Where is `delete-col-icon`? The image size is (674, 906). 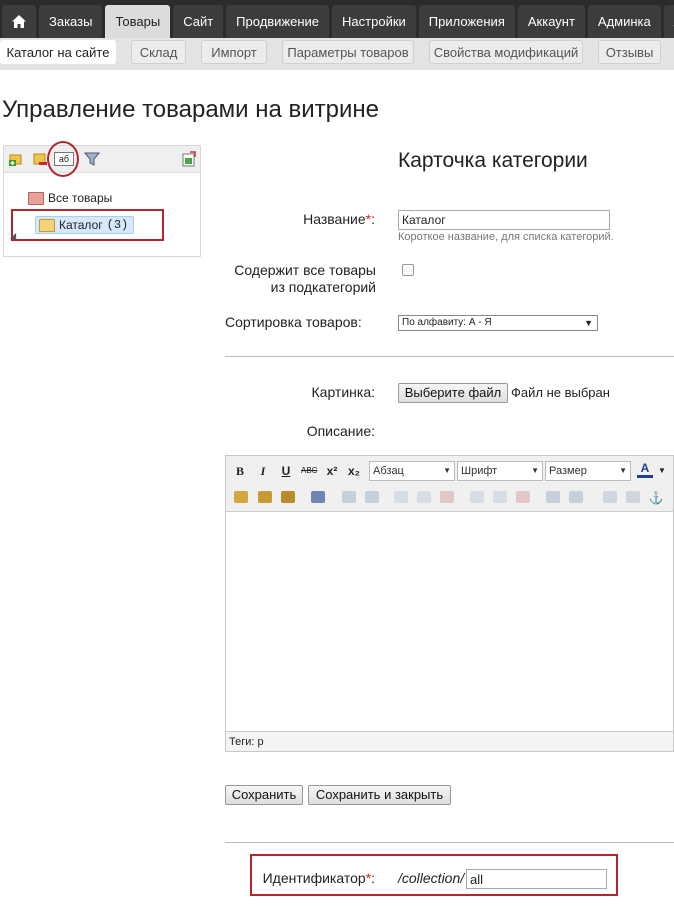 delete-col-icon is located at coordinates (523, 497).